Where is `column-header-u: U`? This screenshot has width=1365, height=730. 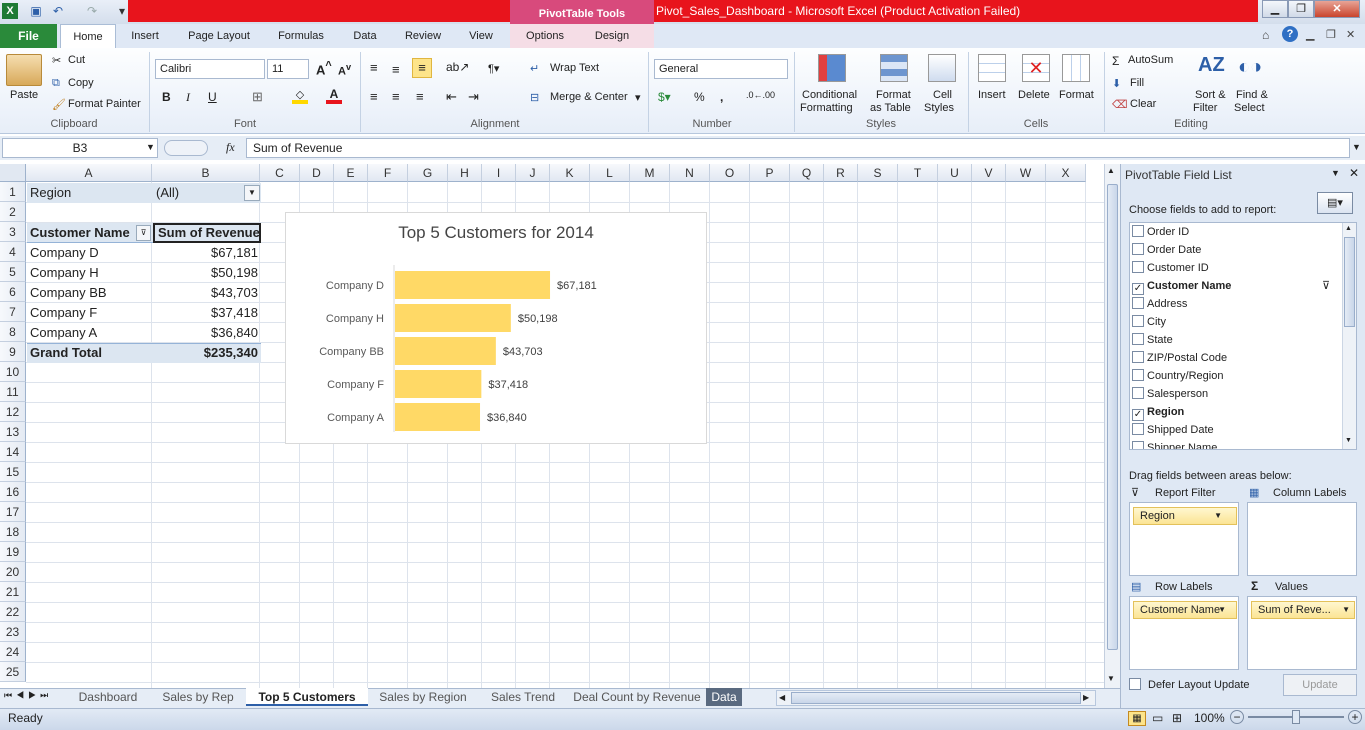 column-header-u: U is located at coordinates (955, 173).